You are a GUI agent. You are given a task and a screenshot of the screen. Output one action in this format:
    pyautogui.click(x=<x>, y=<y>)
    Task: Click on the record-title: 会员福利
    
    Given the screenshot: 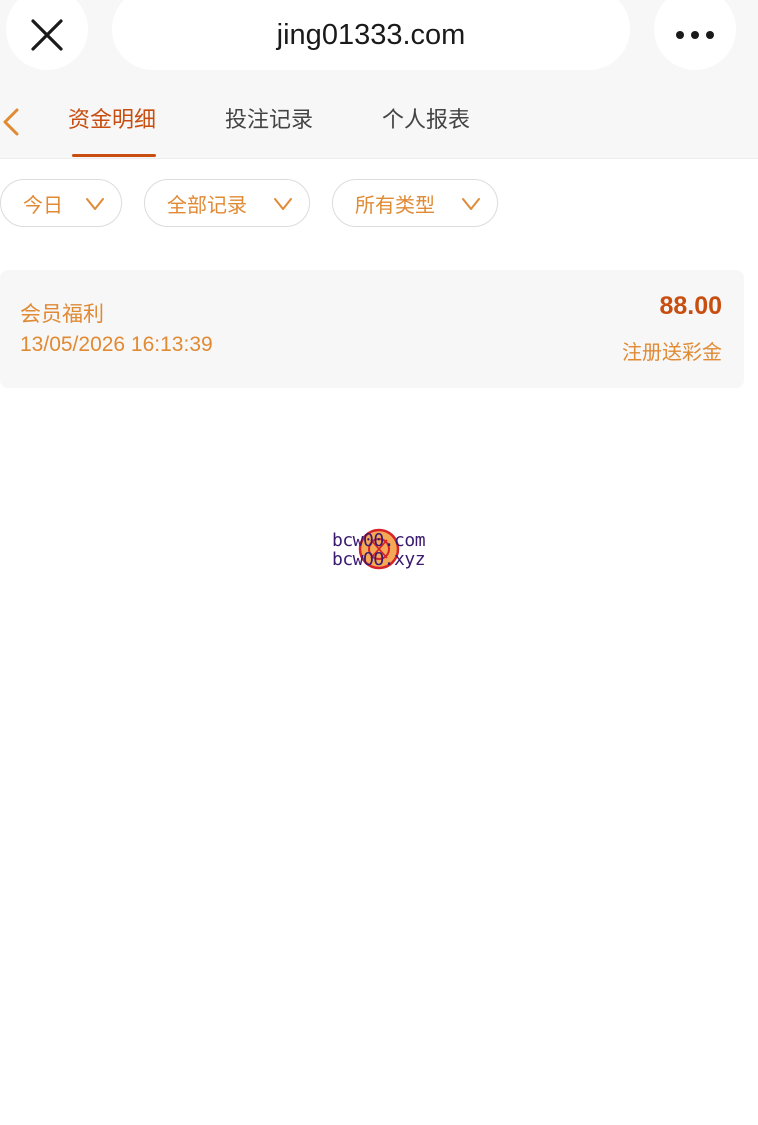 What is the action you would take?
    pyautogui.click(x=62, y=314)
    